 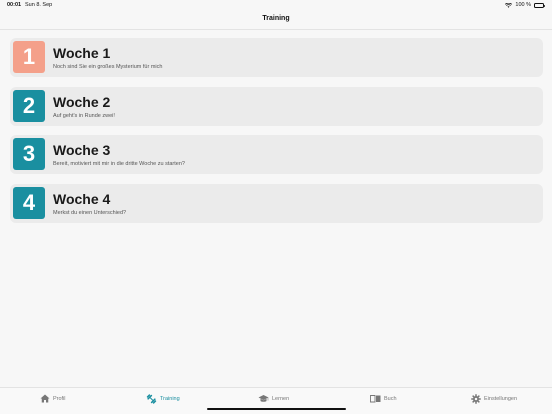 I want to click on wifi-icon, so click(x=509, y=5).